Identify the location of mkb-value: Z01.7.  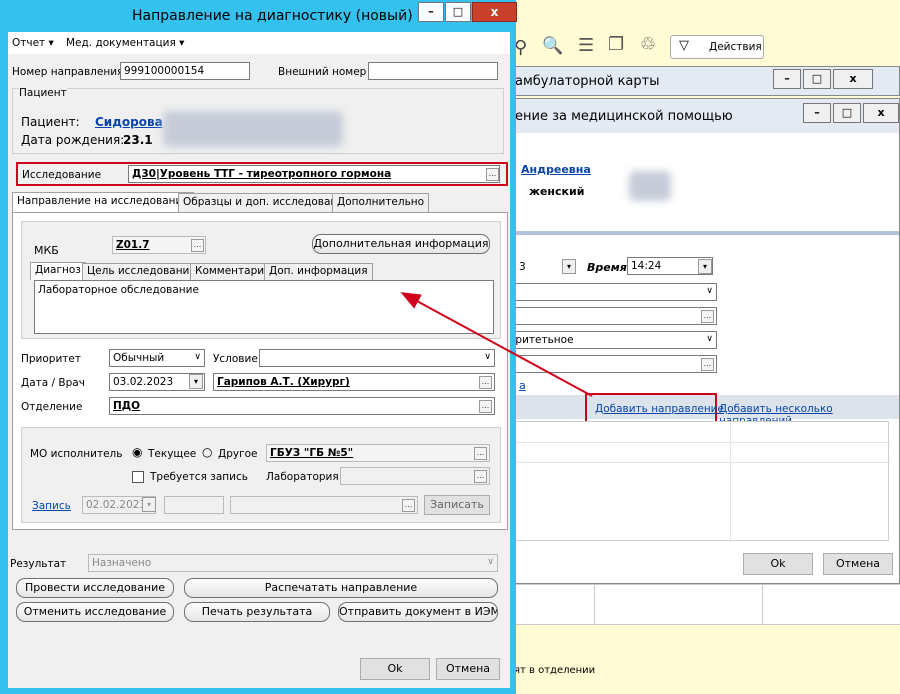
(133, 245).